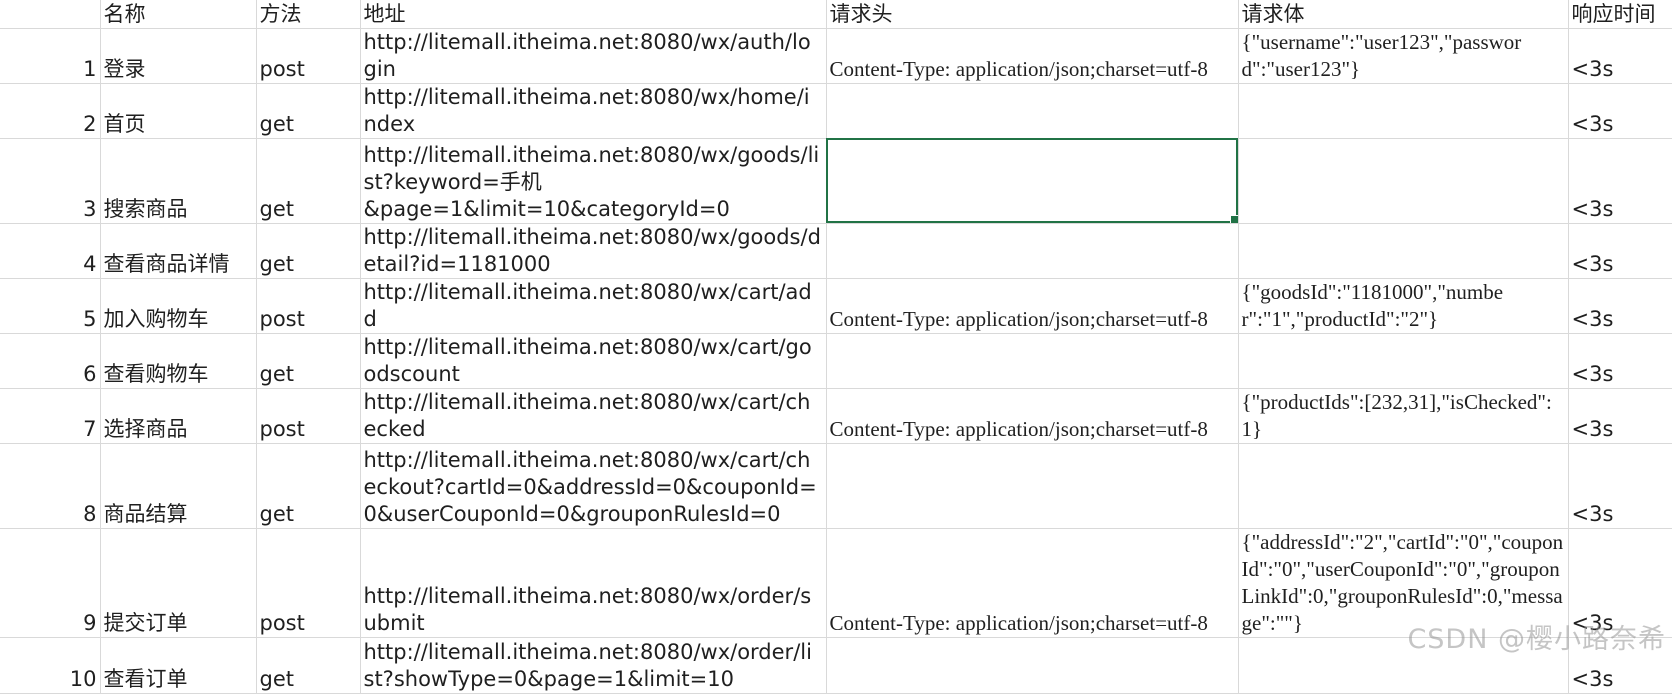 The height and width of the screenshot is (694, 1672). I want to click on row-number: 2, so click(50, 111).